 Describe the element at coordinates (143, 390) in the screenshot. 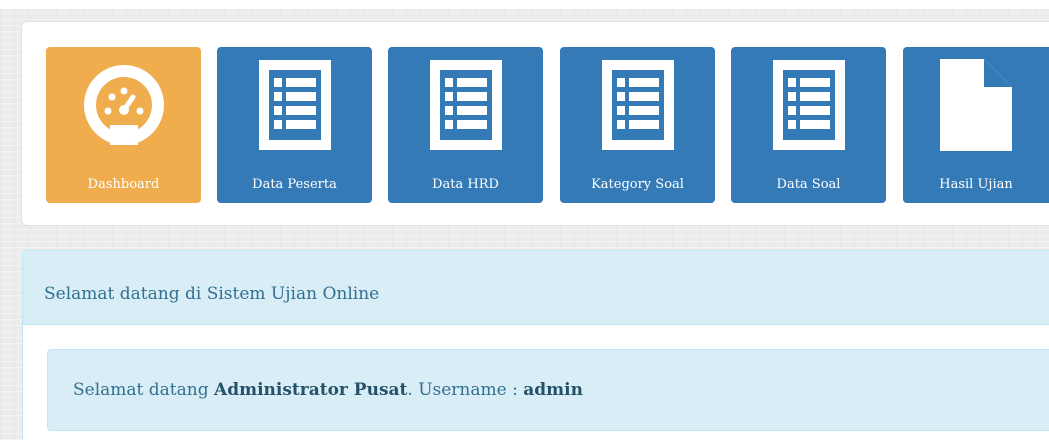

I see `welcome-prefix: Selamat datang` at that location.